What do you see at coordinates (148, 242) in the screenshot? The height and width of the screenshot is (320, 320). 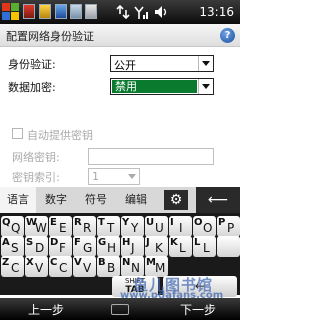 I see `key-main-char: J` at bounding box center [148, 242].